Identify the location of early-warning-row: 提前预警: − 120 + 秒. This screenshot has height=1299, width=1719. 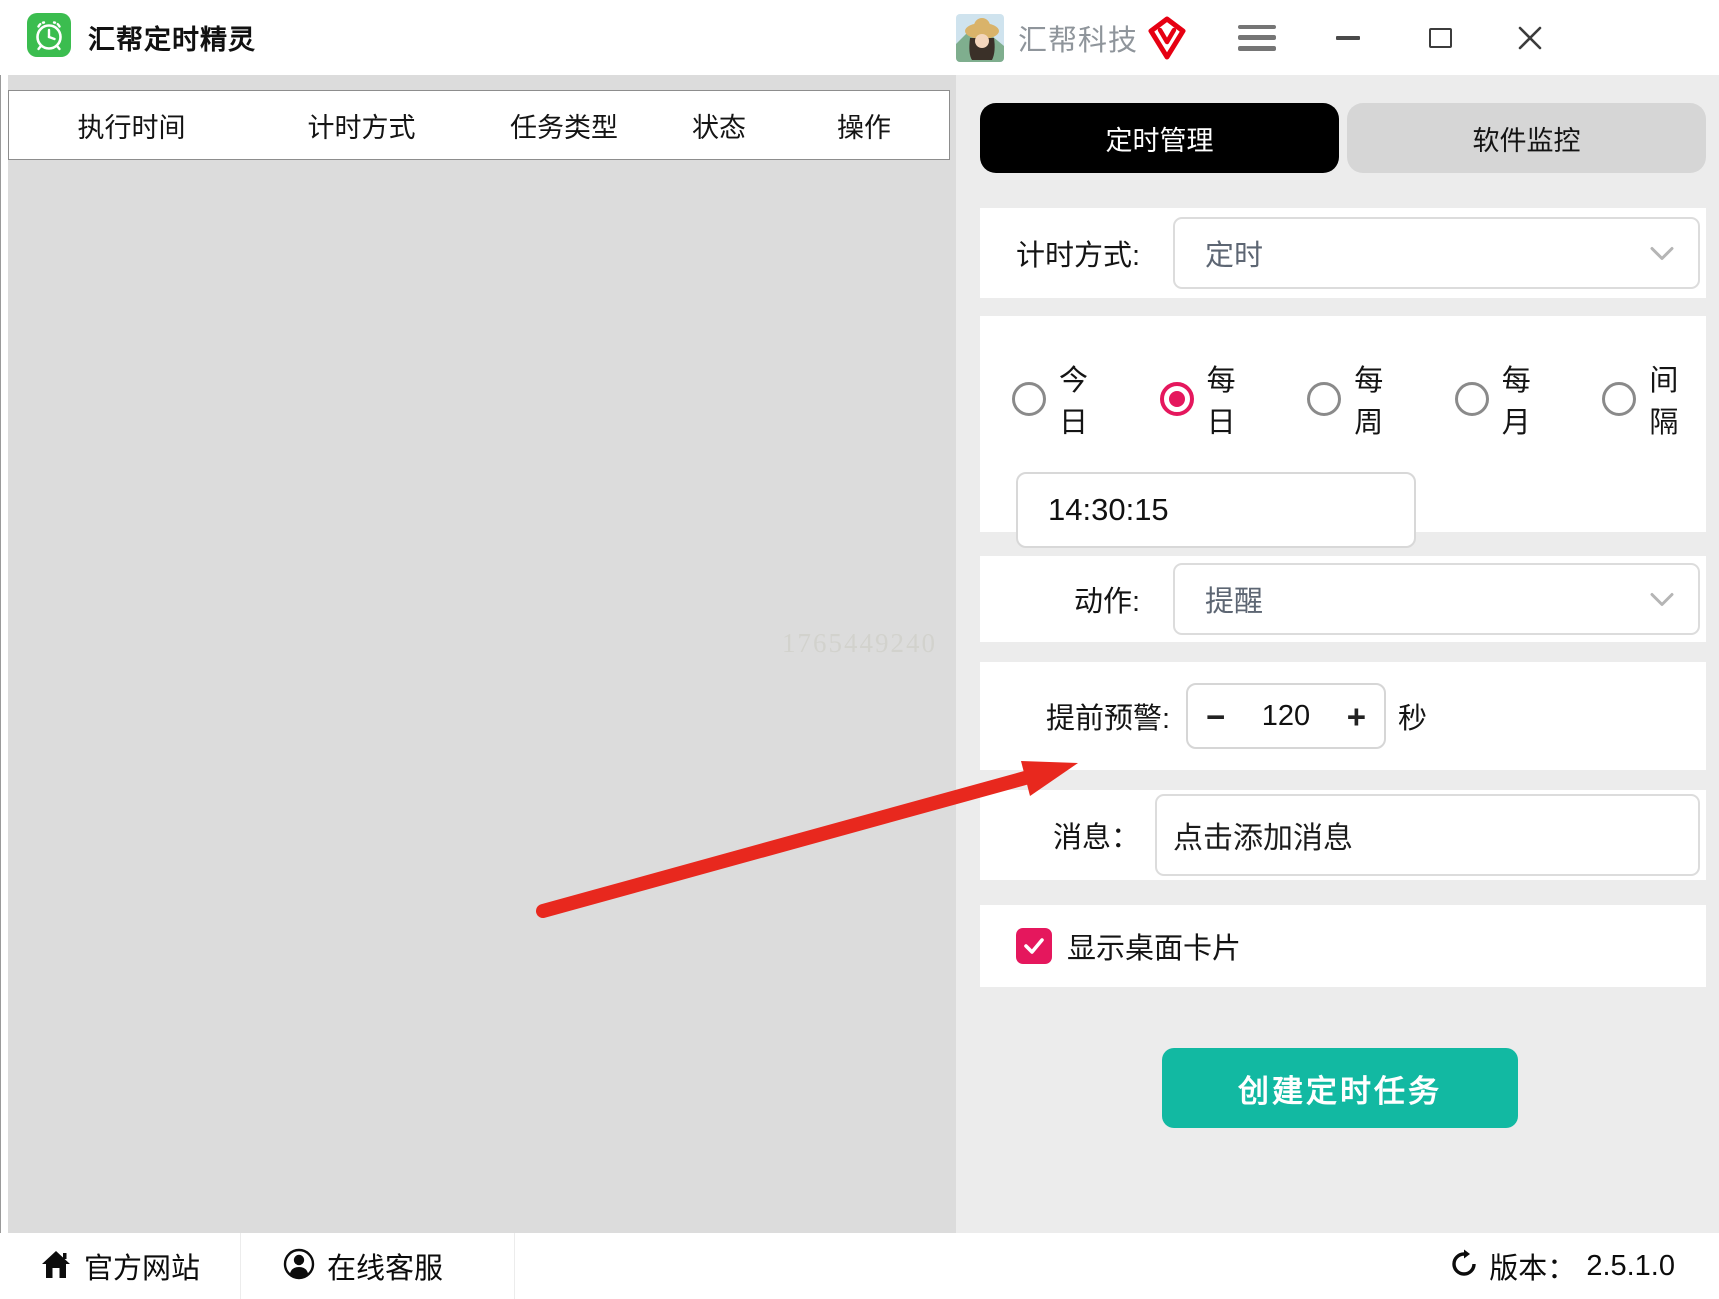
(1343, 716).